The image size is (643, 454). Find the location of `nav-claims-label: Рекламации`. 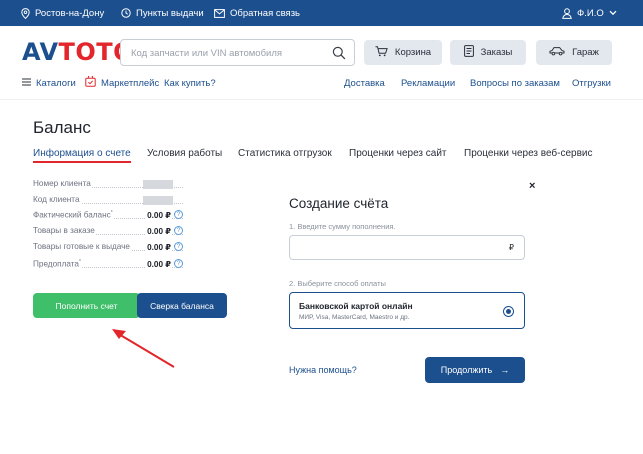

nav-claims-label: Рекламации is located at coordinates (428, 83).